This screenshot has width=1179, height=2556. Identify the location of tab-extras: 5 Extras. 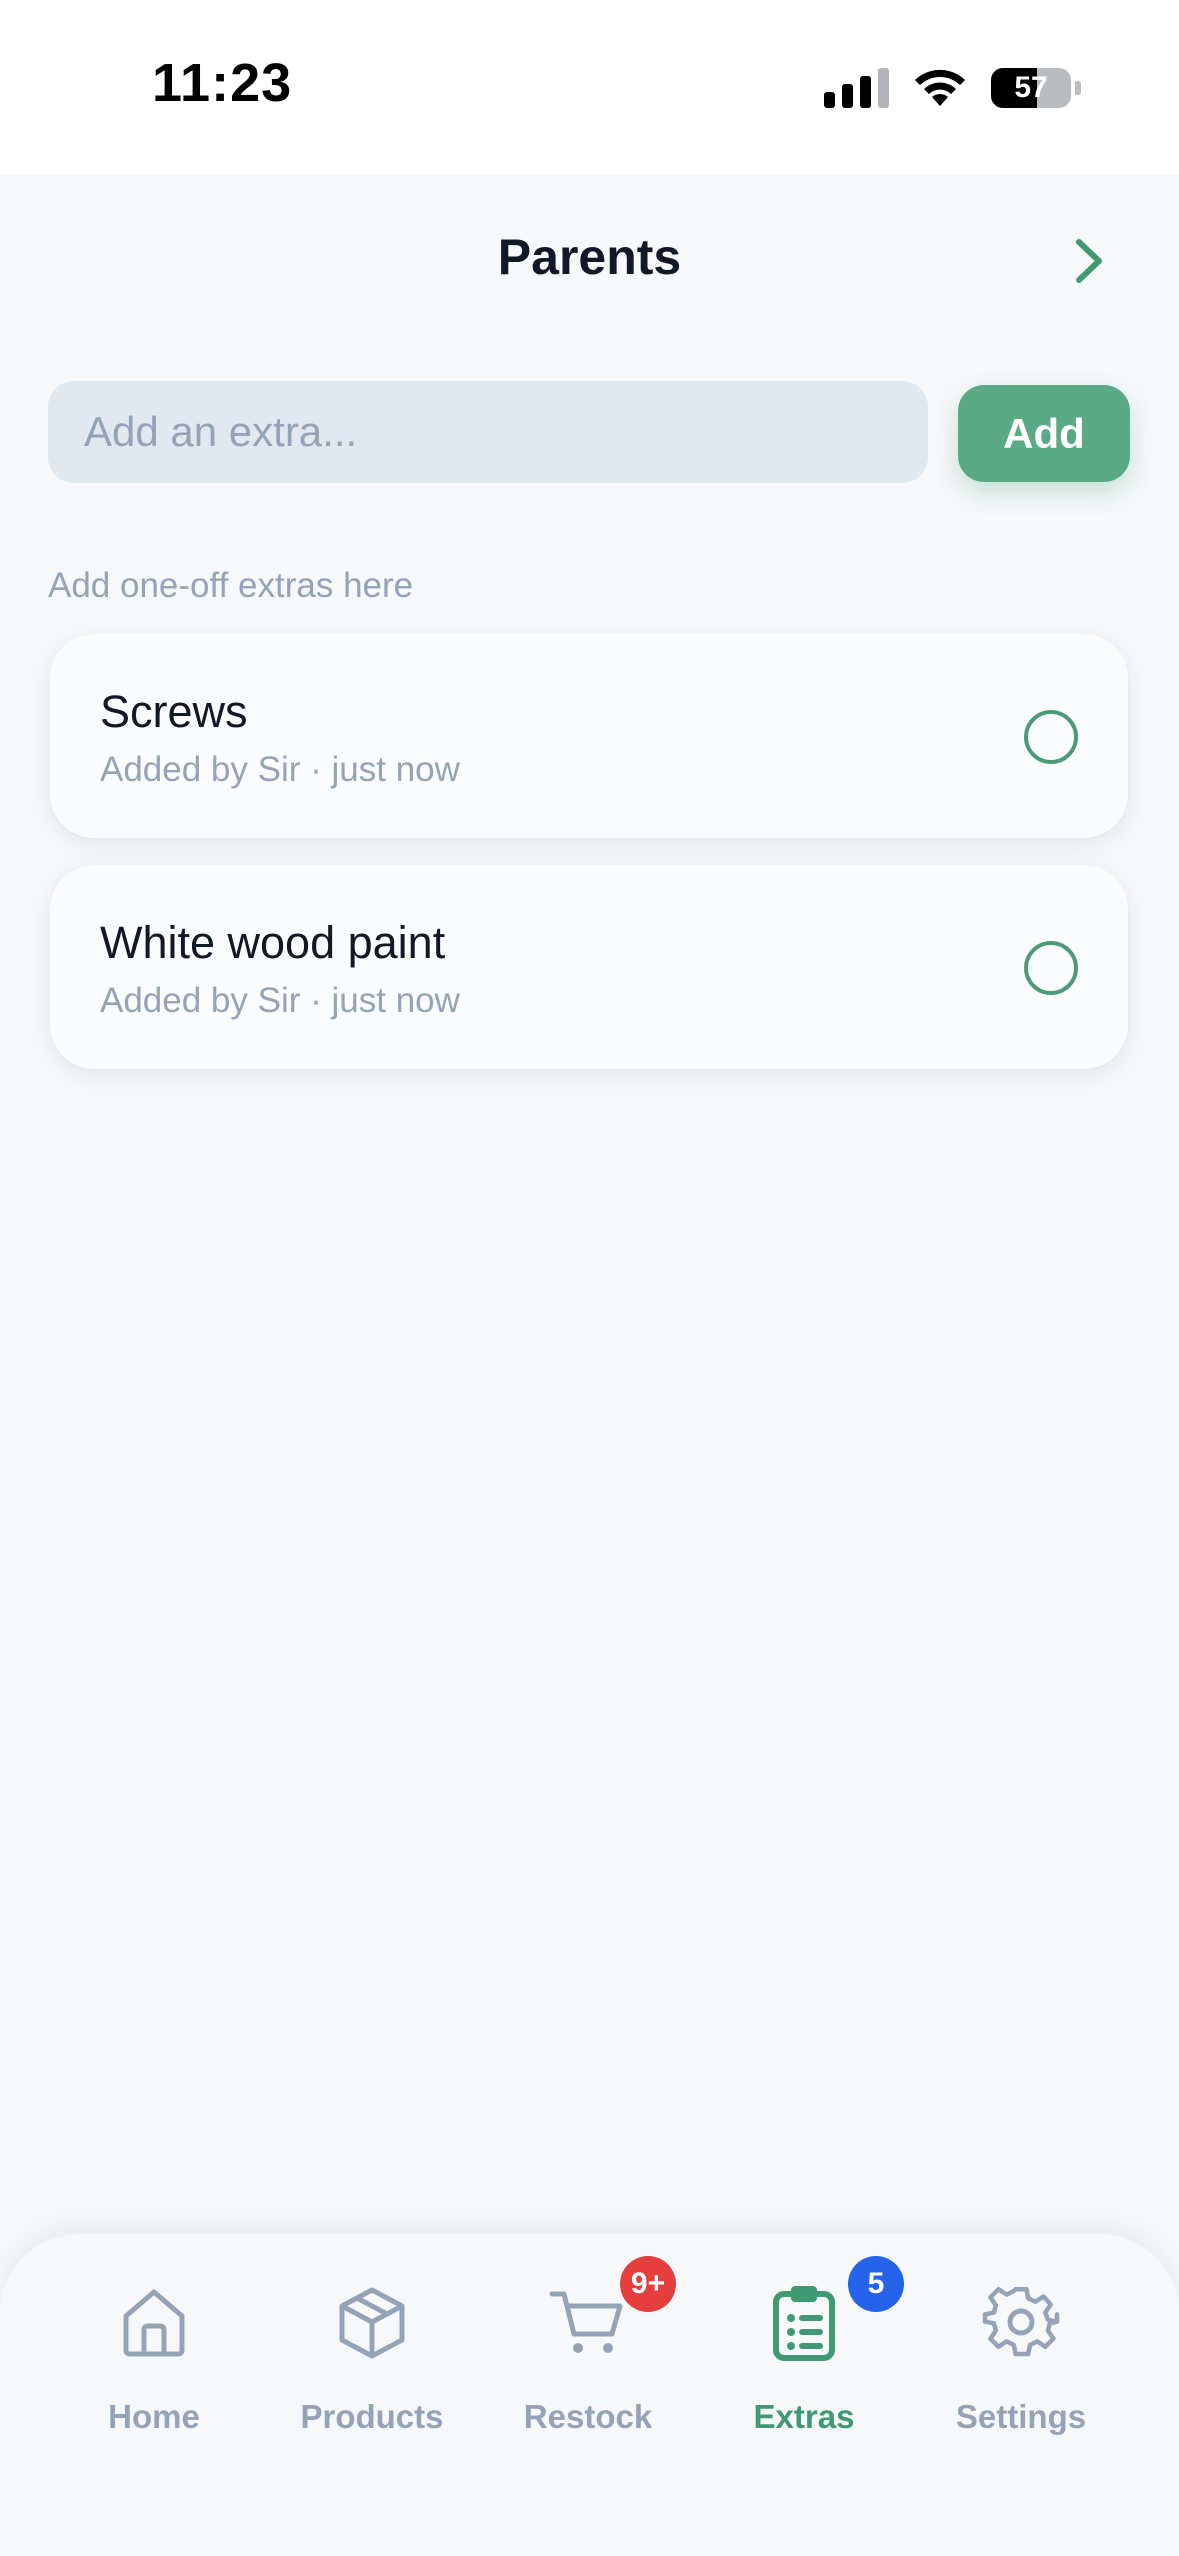
(804, 2354).